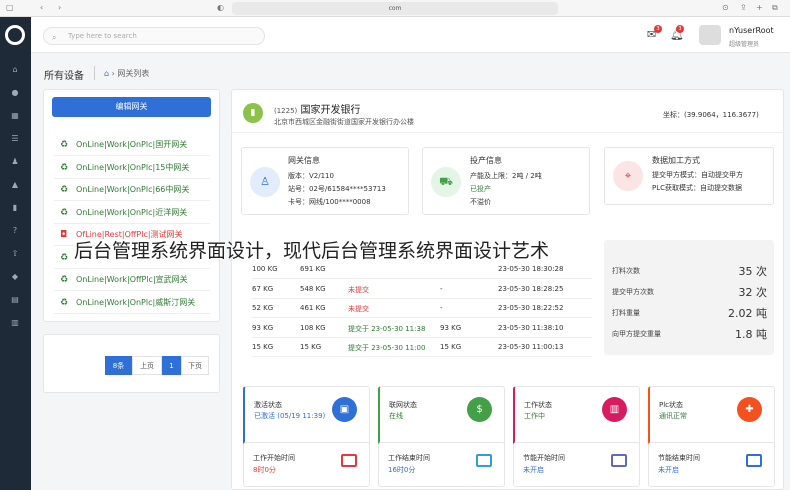  Describe the element at coordinates (15, 277) in the screenshot. I see `tag-icon: ◆` at that location.